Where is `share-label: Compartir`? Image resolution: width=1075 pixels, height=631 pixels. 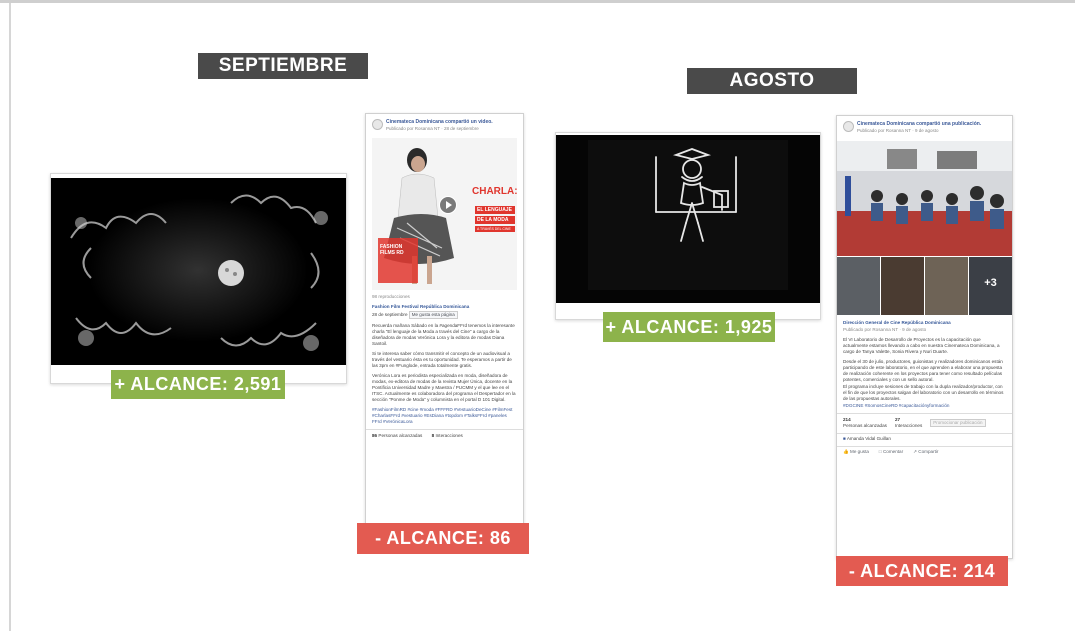 share-label: Compartir is located at coordinates (928, 451).